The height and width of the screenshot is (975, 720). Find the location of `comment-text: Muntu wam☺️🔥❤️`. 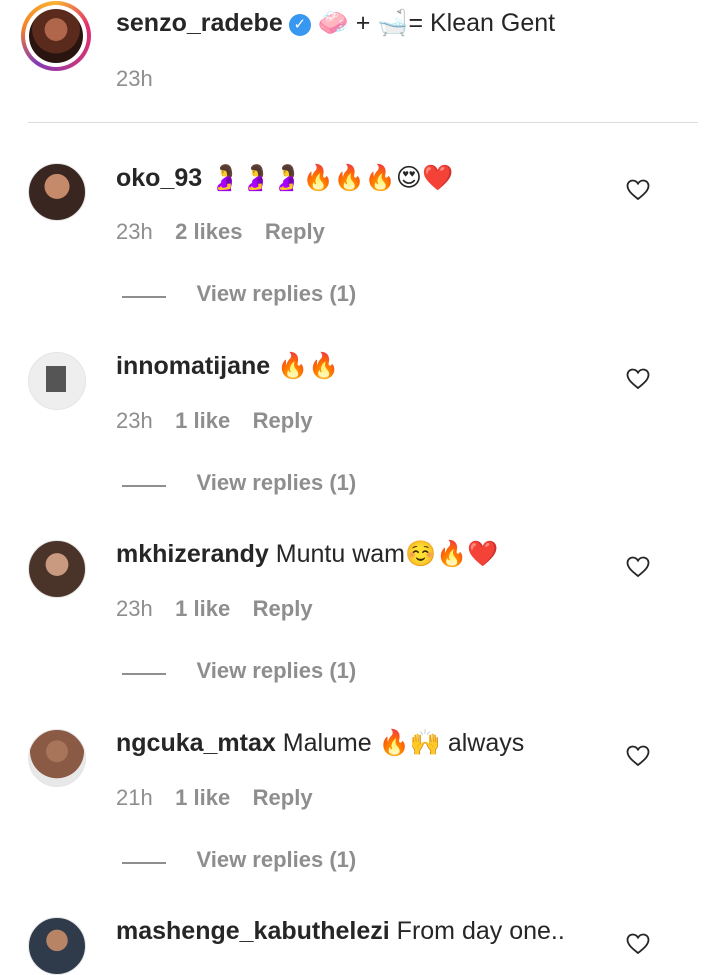

comment-text: Muntu wam☺️🔥❤️ is located at coordinates (387, 554).